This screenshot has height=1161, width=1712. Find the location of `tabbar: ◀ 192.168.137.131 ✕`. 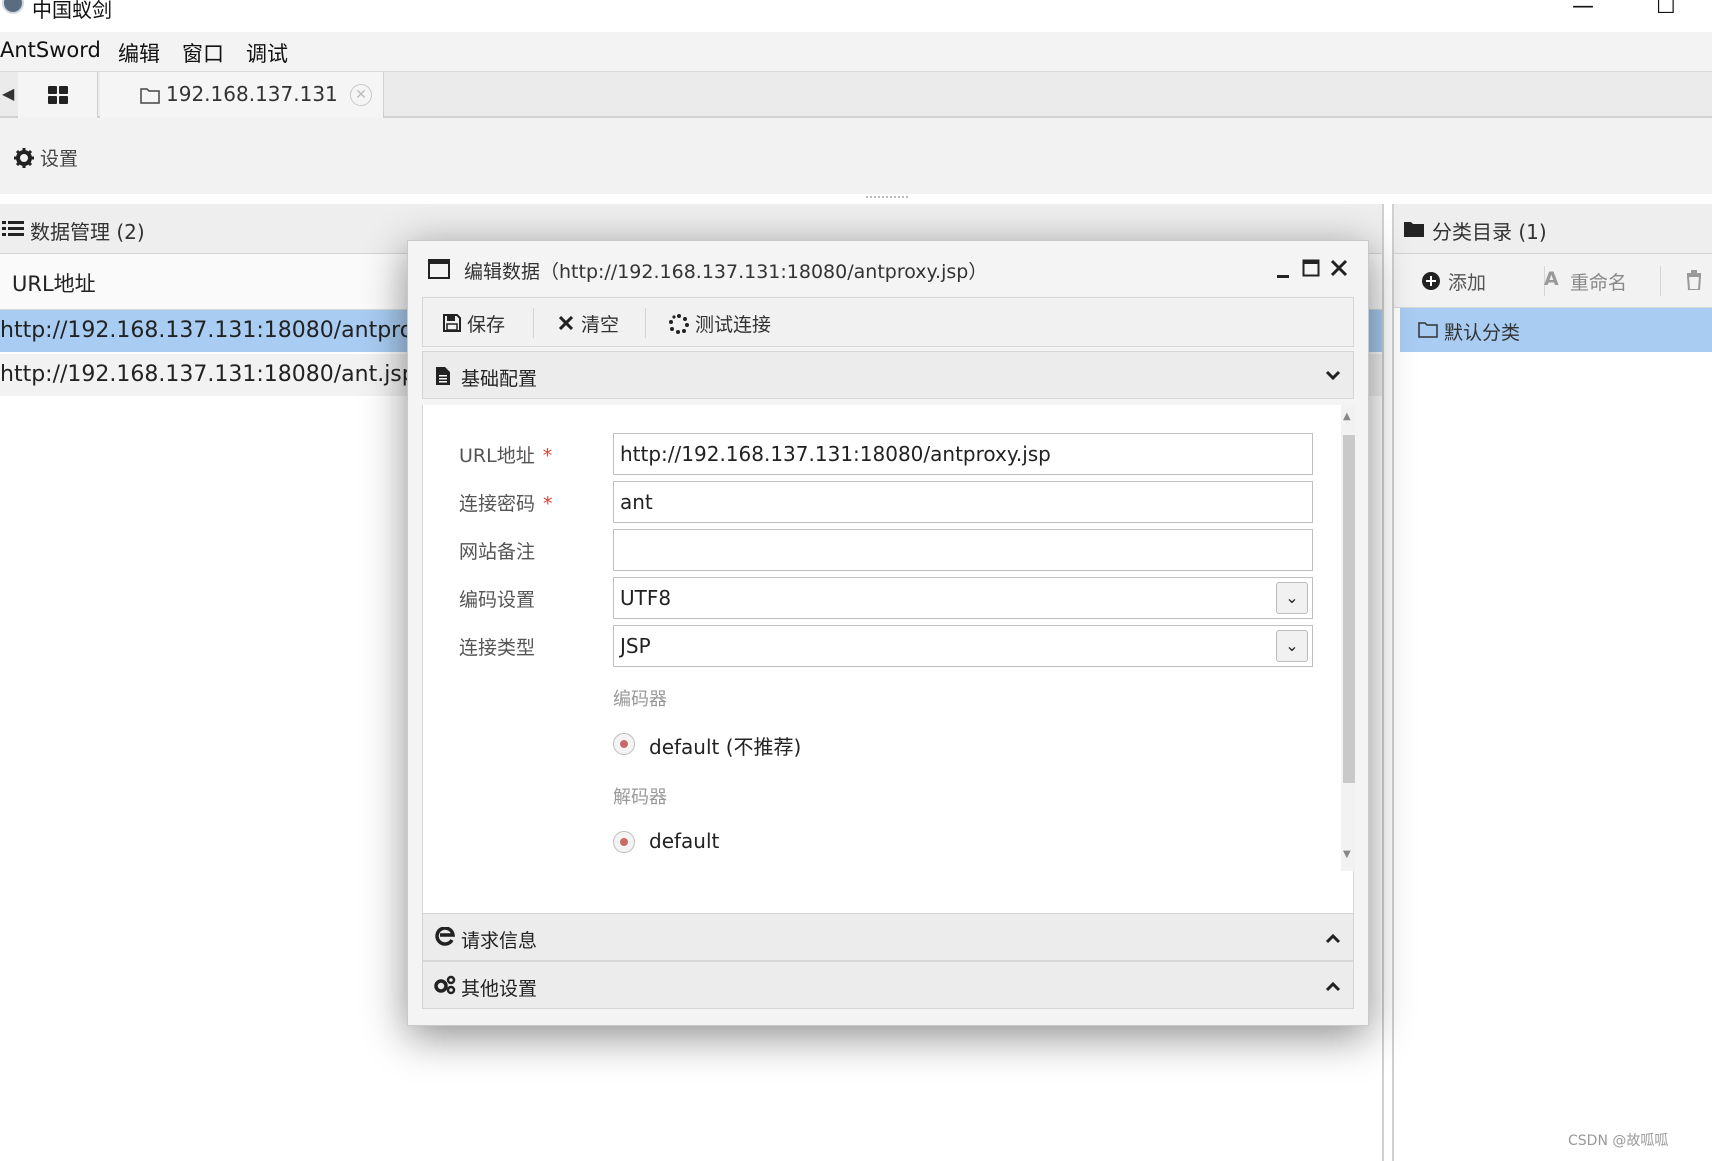

tabbar: ◀ 192.168.137.131 ✕ is located at coordinates (856, 95).